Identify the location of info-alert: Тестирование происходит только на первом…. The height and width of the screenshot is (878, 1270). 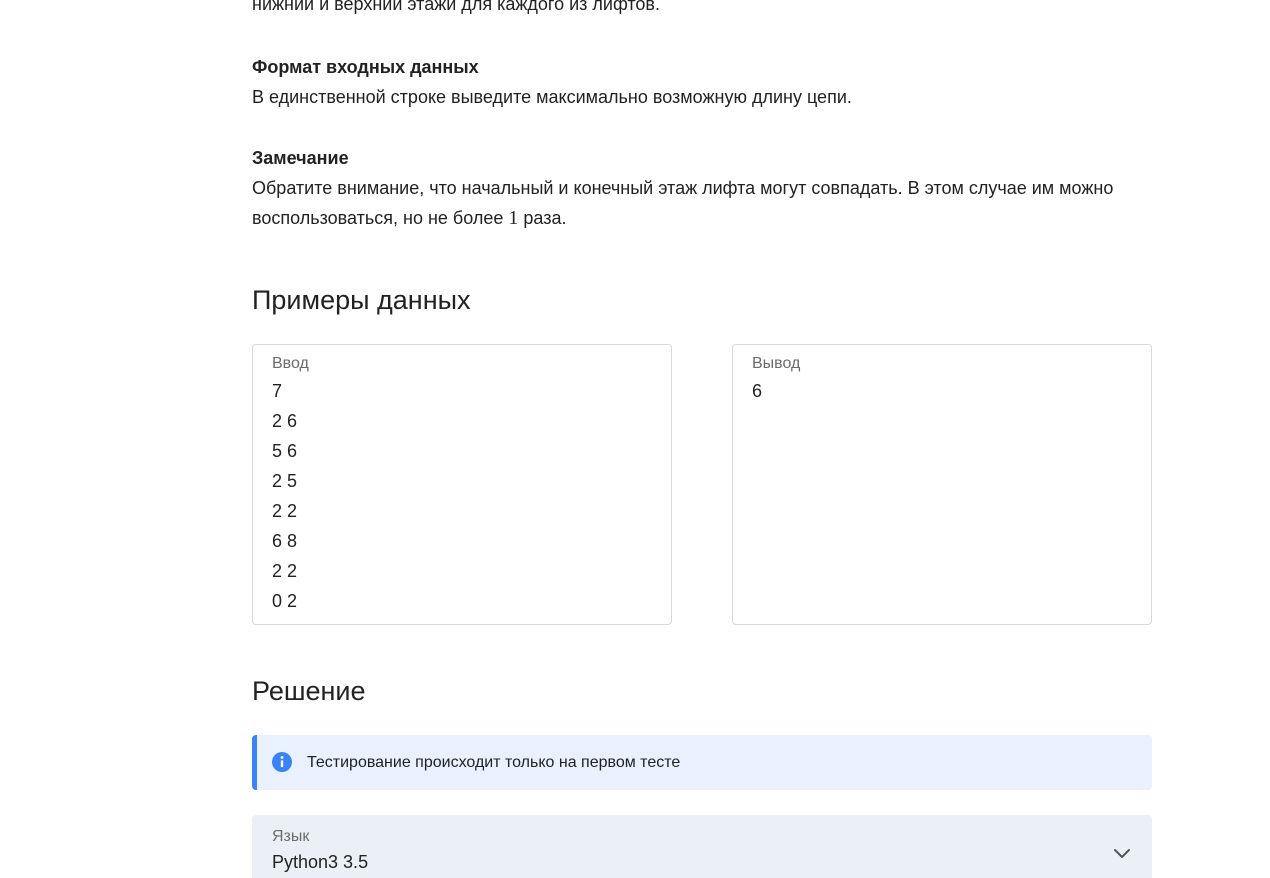
(702, 762).